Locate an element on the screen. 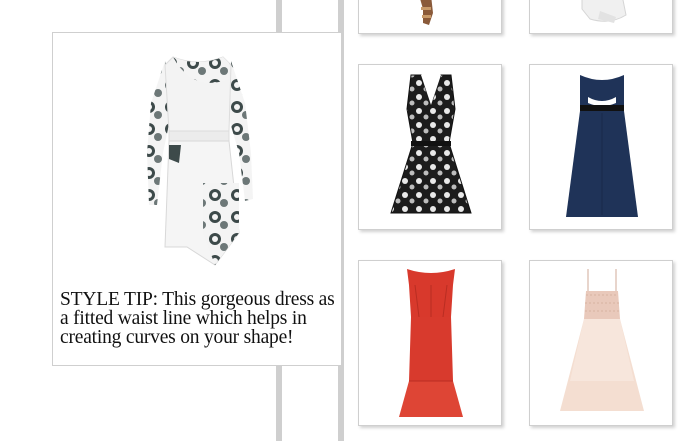  product-card-red-maxi-dress is located at coordinates (430, 343).